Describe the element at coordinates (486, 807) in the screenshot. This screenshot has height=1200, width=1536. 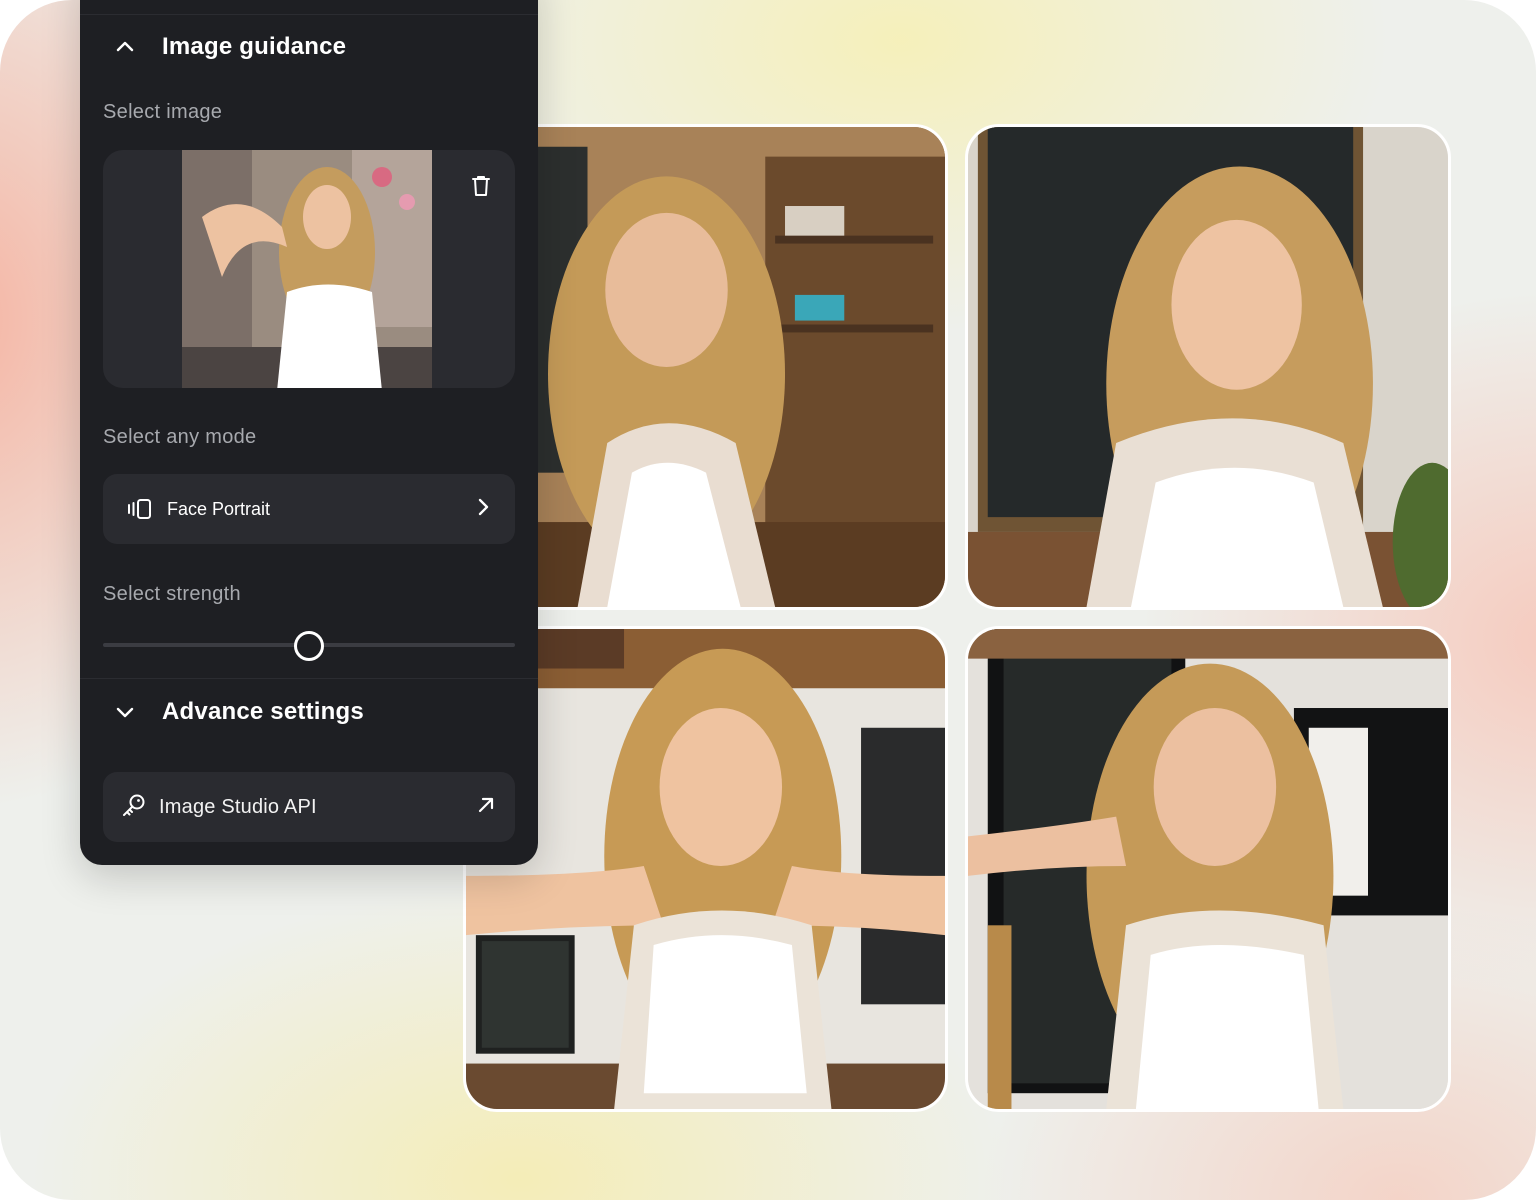
I see `external-arrow-icon` at that location.